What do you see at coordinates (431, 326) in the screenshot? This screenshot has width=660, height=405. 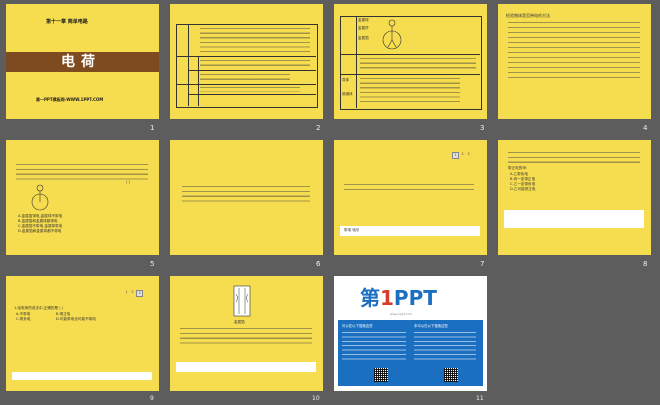 I see `right-panel-title: 本可以在以下搜索这些` at bounding box center [431, 326].